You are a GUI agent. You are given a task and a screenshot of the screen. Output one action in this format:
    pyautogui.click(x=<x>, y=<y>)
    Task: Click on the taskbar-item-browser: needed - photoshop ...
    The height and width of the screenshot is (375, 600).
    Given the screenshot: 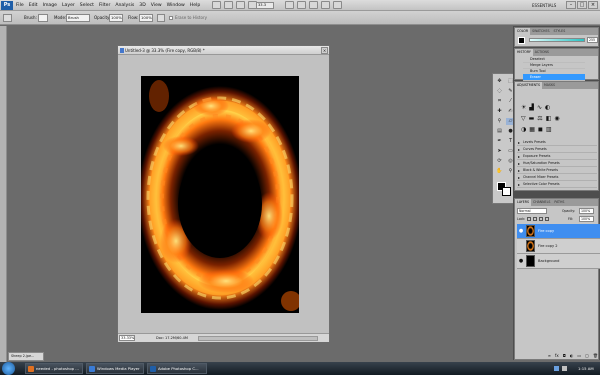 What is the action you would take?
    pyautogui.click(x=54, y=368)
    